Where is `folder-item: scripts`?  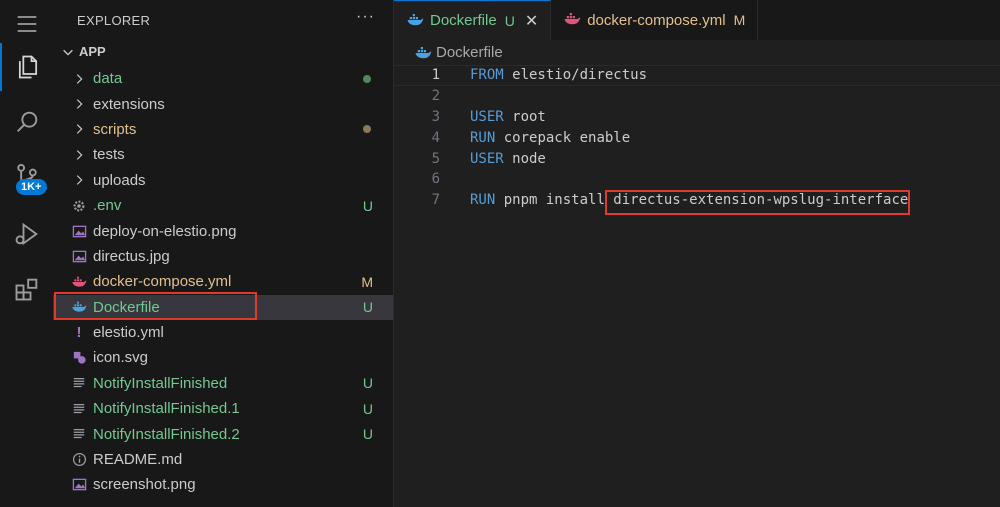 folder-item: scripts is located at coordinates (223, 129).